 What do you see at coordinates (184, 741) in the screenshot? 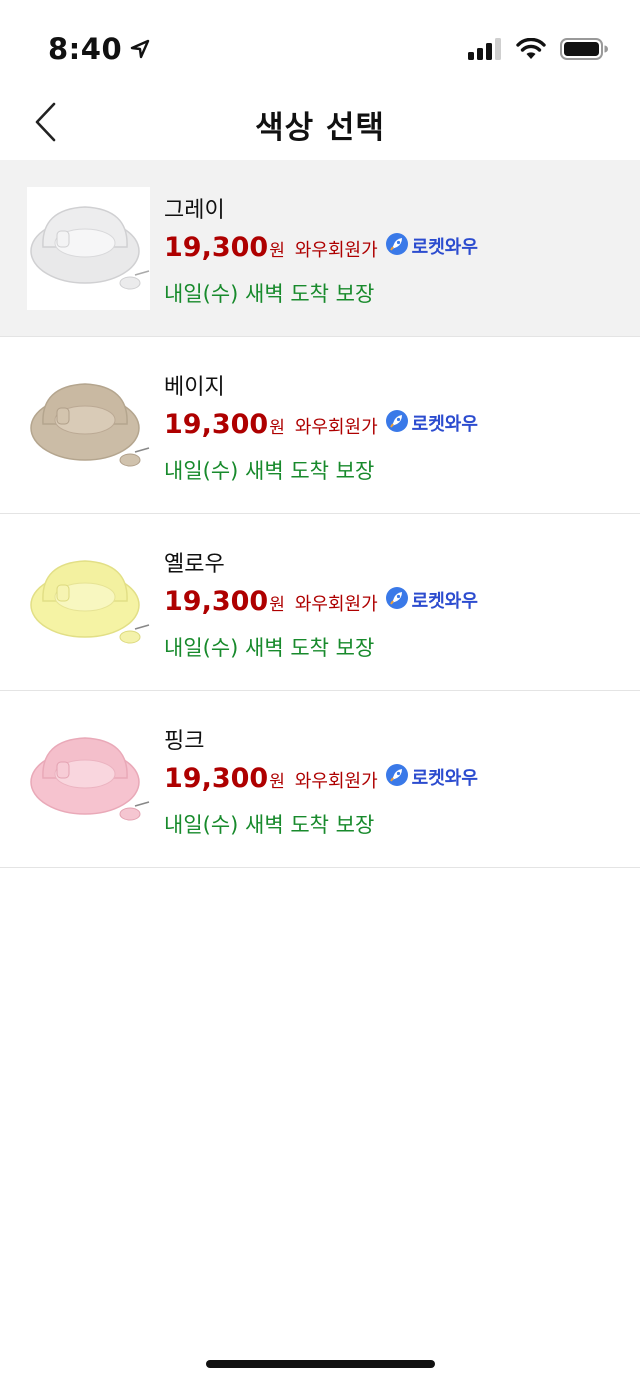
I see `option-name: 핑크` at bounding box center [184, 741].